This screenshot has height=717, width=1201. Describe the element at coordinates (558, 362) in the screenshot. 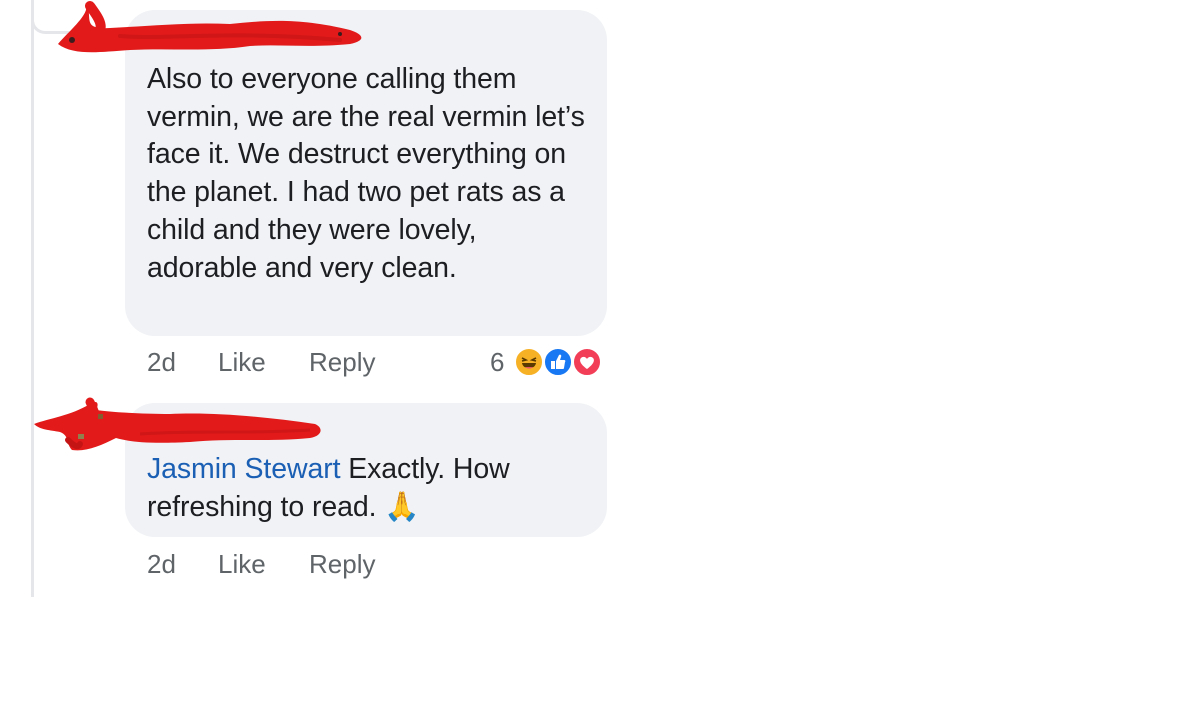

I see `like-icon` at that location.